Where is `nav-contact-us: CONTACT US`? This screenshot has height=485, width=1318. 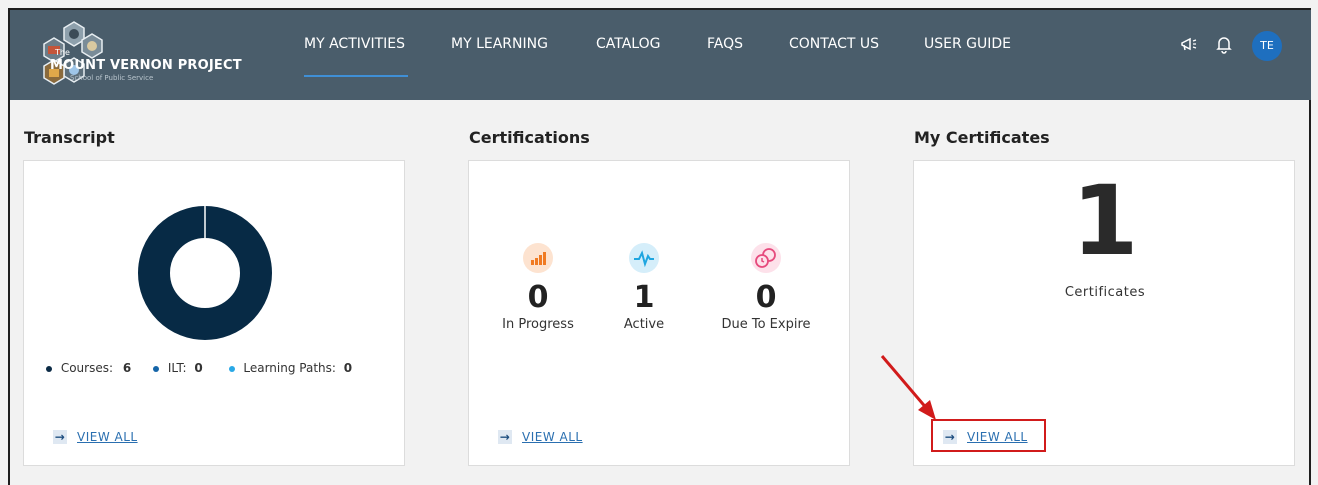 nav-contact-us: CONTACT US is located at coordinates (834, 44).